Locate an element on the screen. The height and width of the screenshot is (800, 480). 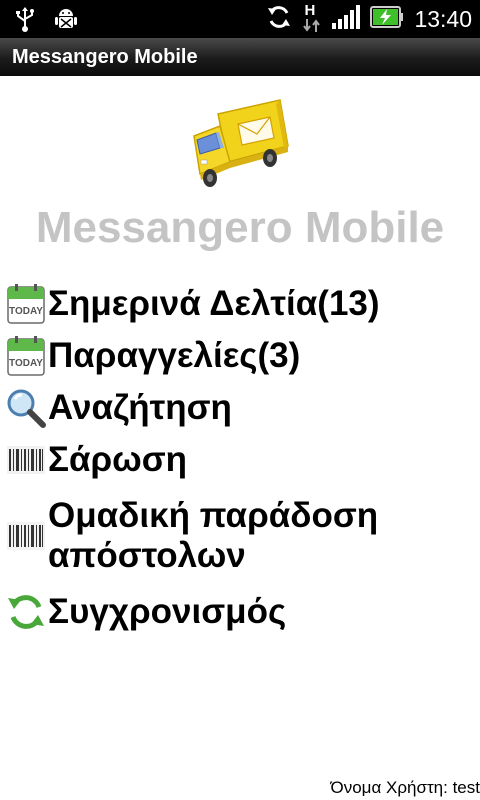
menu-item-orders: TODAY Παραγγελίες(3) is located at coordinates (240, 356).